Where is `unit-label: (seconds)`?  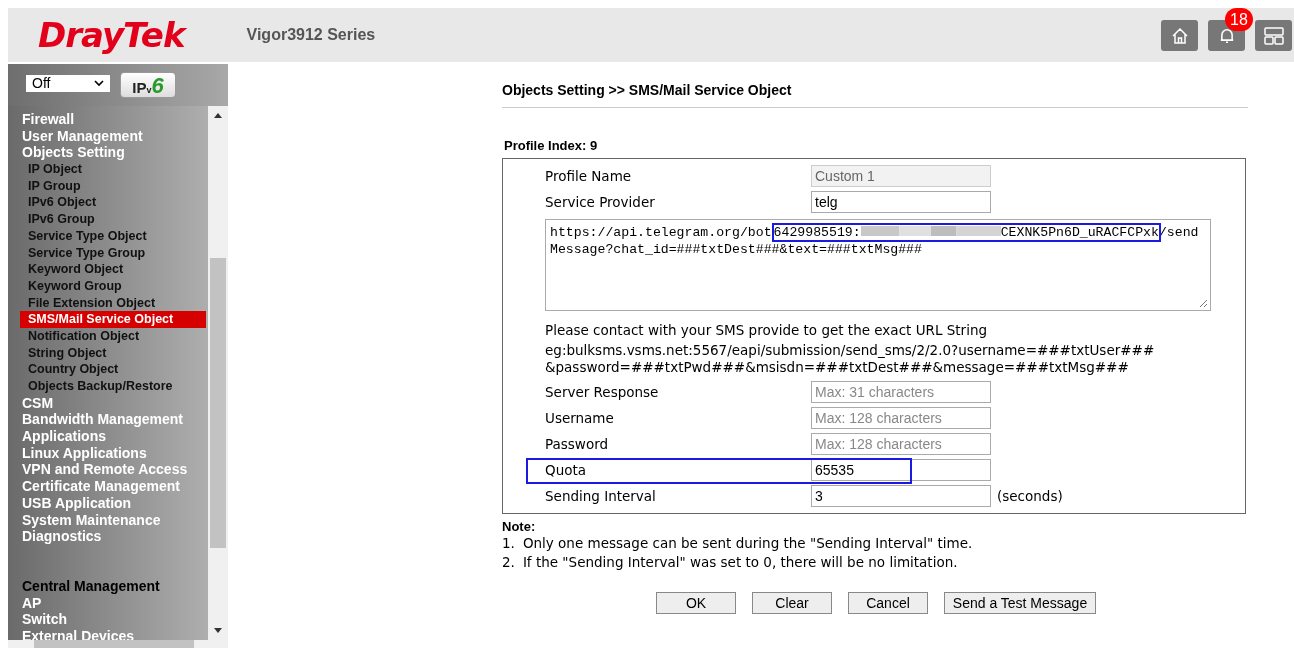 unit-label: (seconds) is located at coordinates (1030, 496).